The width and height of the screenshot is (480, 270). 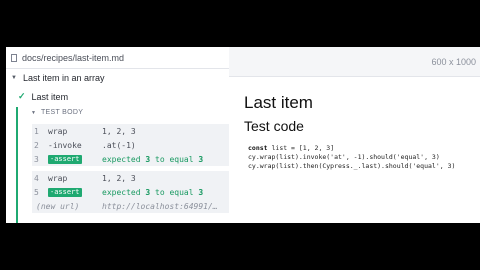 What do you see at coordinates (36, 159) in the screenshot?
I see `command-number: 3` at bounding box center [36, 159].